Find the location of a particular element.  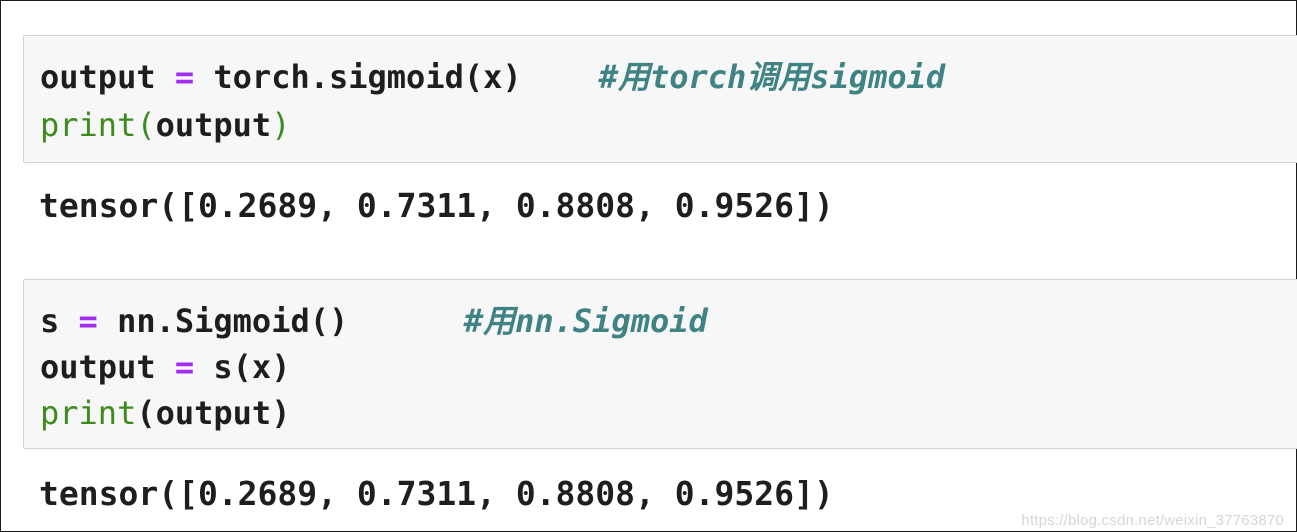

code-line: output = s(x) is located at coordinates (165, 367).